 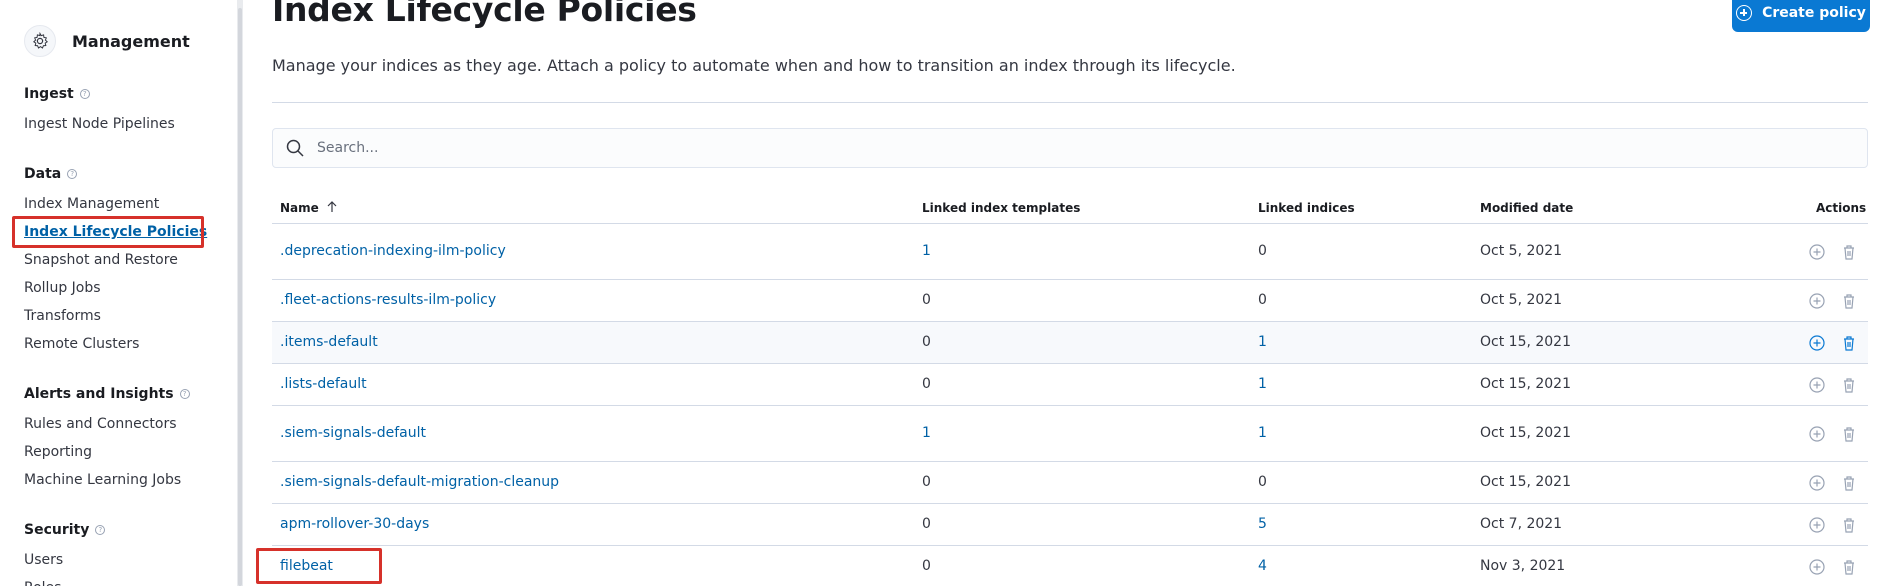 What do you see at coordinates (1070, 525) in the screenshot?
I see `table-row: apm-rollover-30-days 0 5 Oct 7, 2021` at bounding box center [1070, 525].